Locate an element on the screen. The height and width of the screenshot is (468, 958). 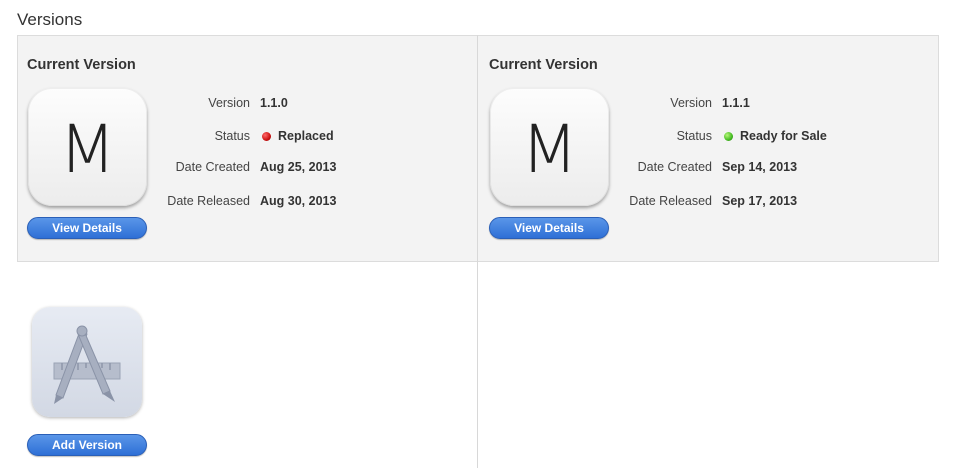
version-value: 1.1.1 is located at coordinates (736, 103).